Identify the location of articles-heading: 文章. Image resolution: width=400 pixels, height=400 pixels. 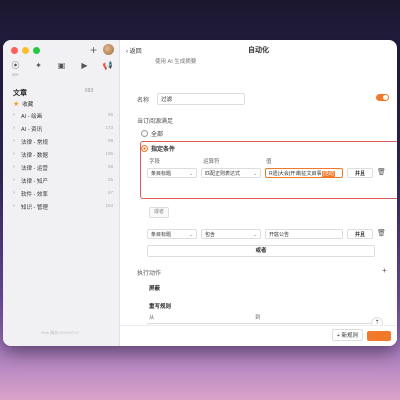
(20, 93).